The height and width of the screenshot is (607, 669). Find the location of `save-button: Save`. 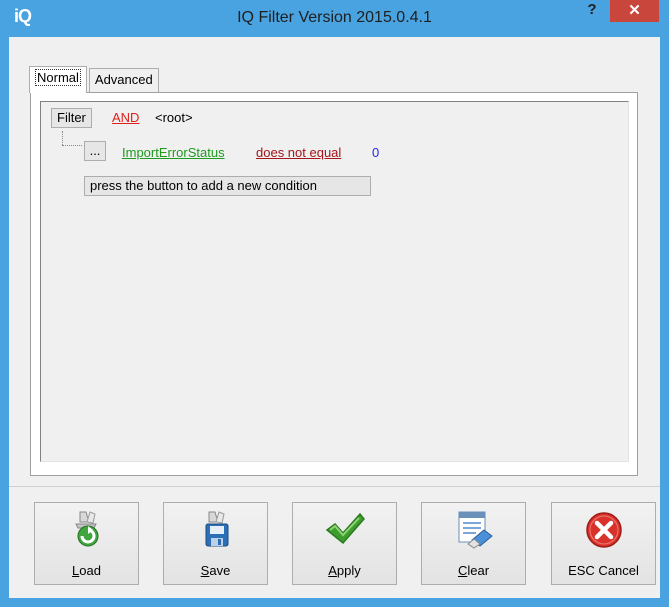

save-button: Save is located at coordinates (215, 543).